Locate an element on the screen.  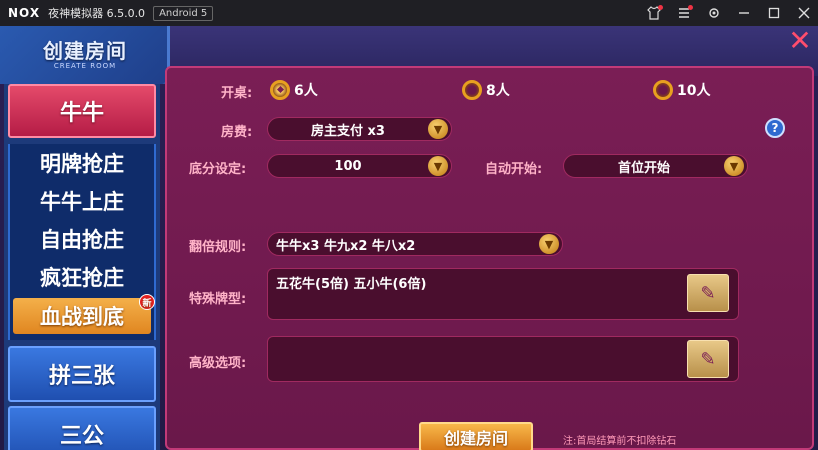
room-fee-select: 房主支付 x3 ▼ is located at coordinates (359, 129).